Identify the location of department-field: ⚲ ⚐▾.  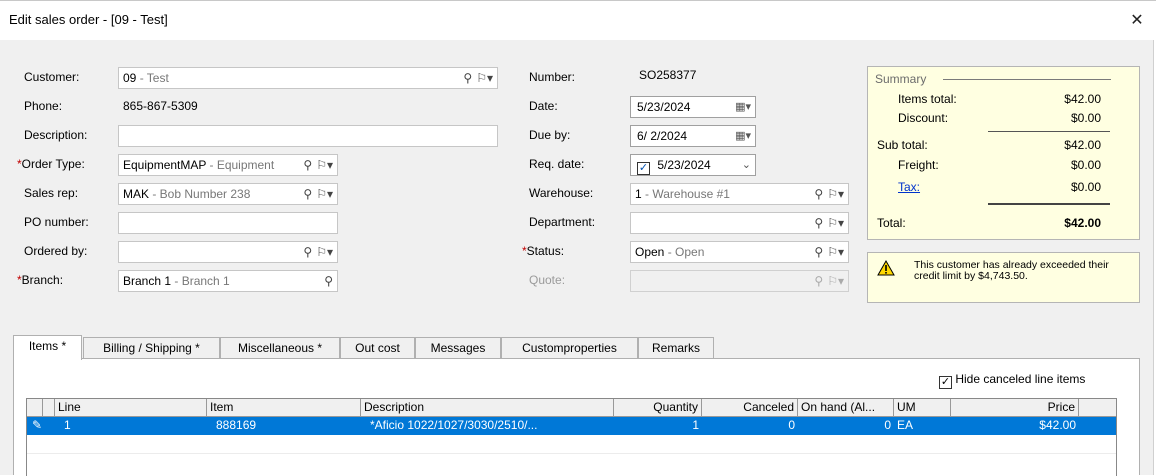
(739, 223).